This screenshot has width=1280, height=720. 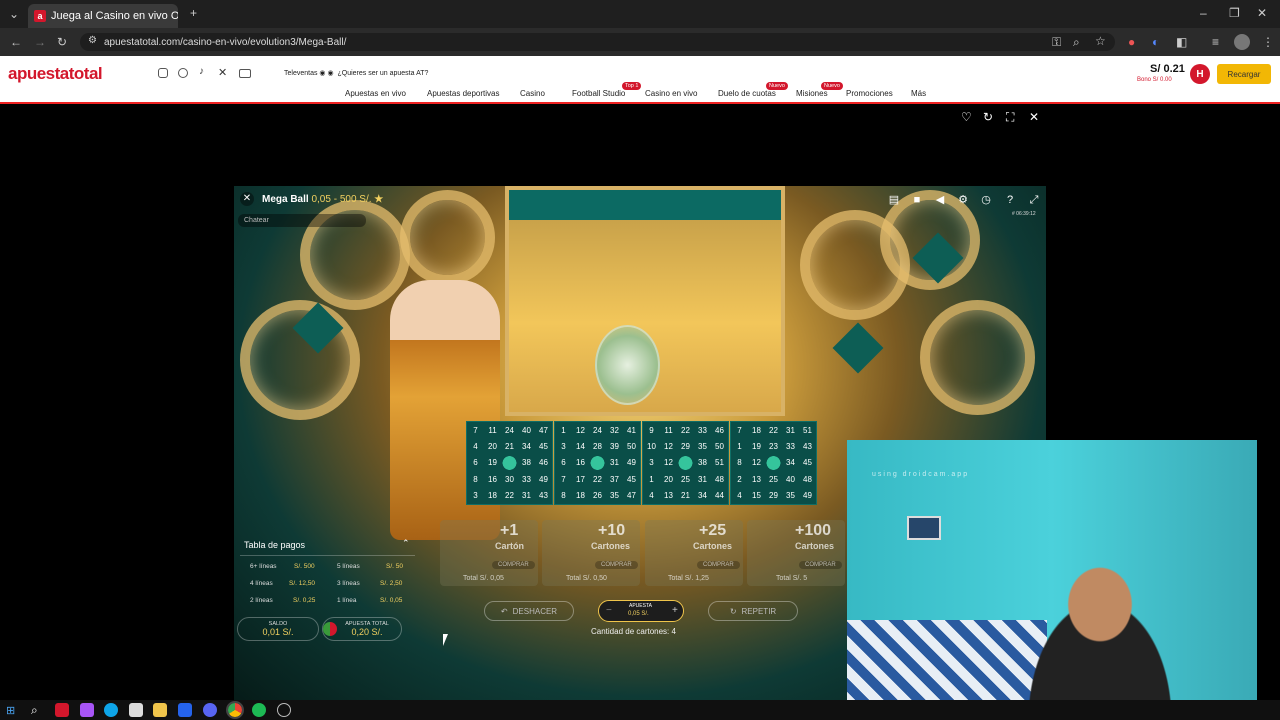 I want to click on reload-icon: ↻, so click(x=62, y=42).